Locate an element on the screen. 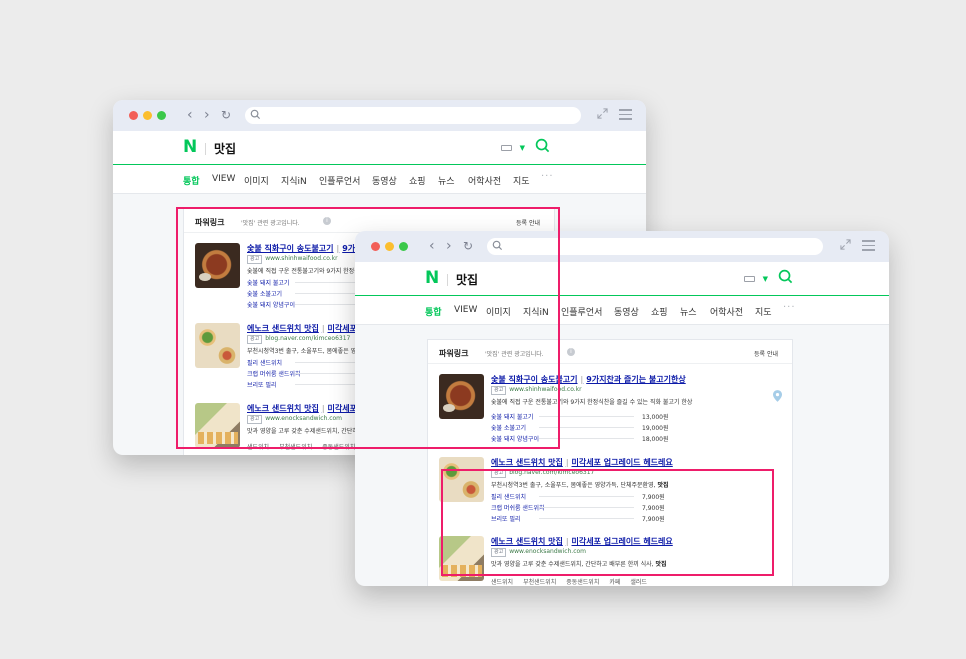  refresh-icon: ↻ is located at coordinates (468, 246).